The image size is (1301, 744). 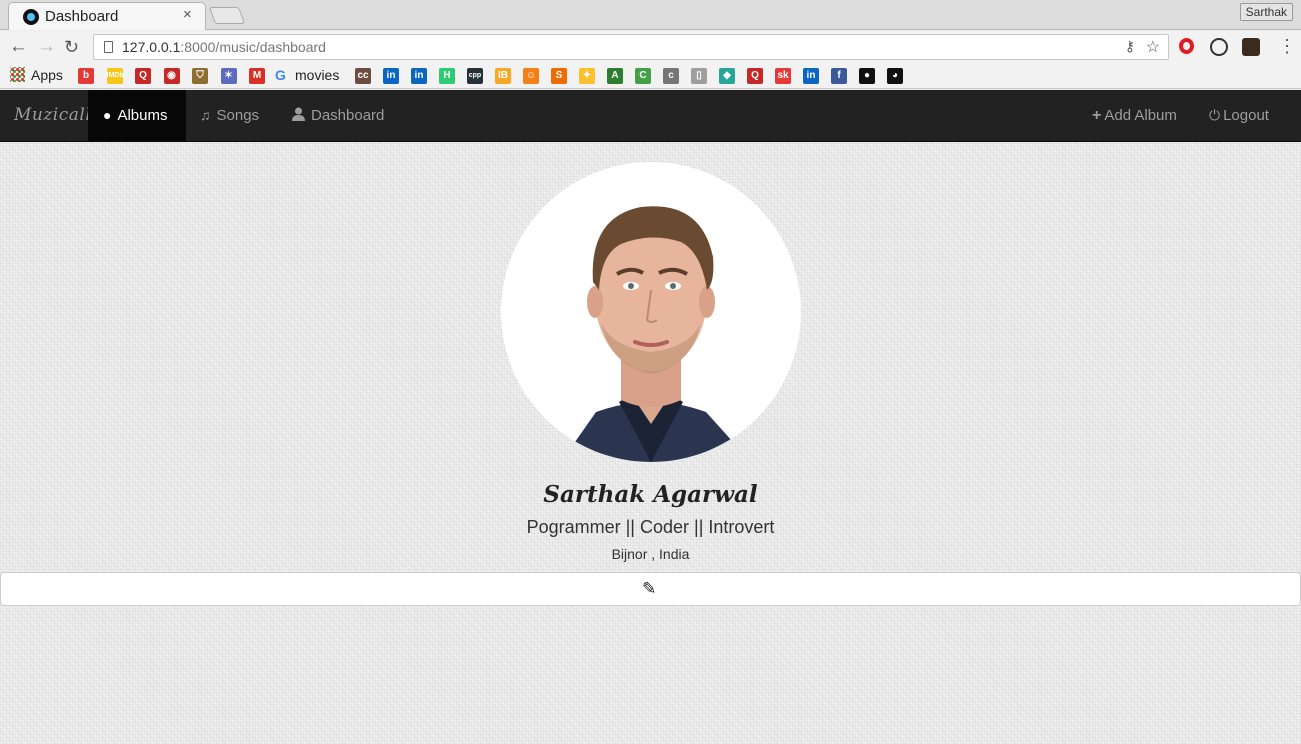 What do you see at coordinates (363, 76) in the screenshot?
I see `bookmark-cc-icon: cc` at bounding box center [363, 76].